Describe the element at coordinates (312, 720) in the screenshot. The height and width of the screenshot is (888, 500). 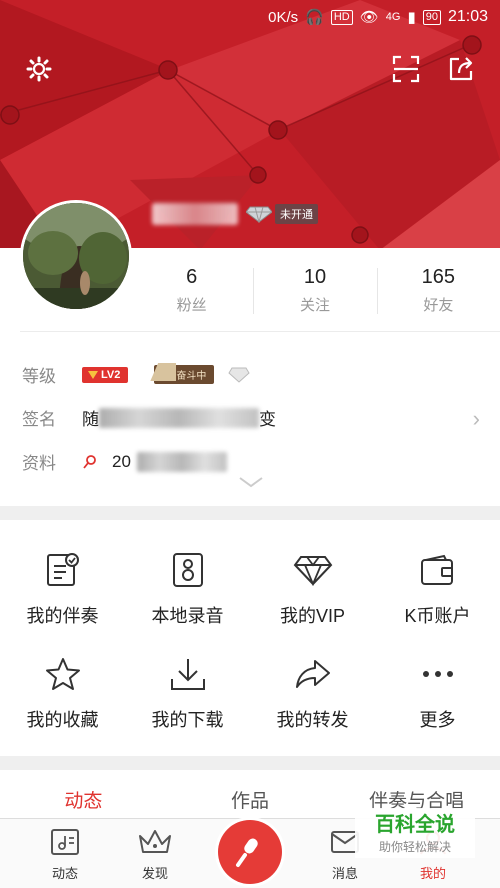
I see `my-forwards-label: 我的转发` at that location.